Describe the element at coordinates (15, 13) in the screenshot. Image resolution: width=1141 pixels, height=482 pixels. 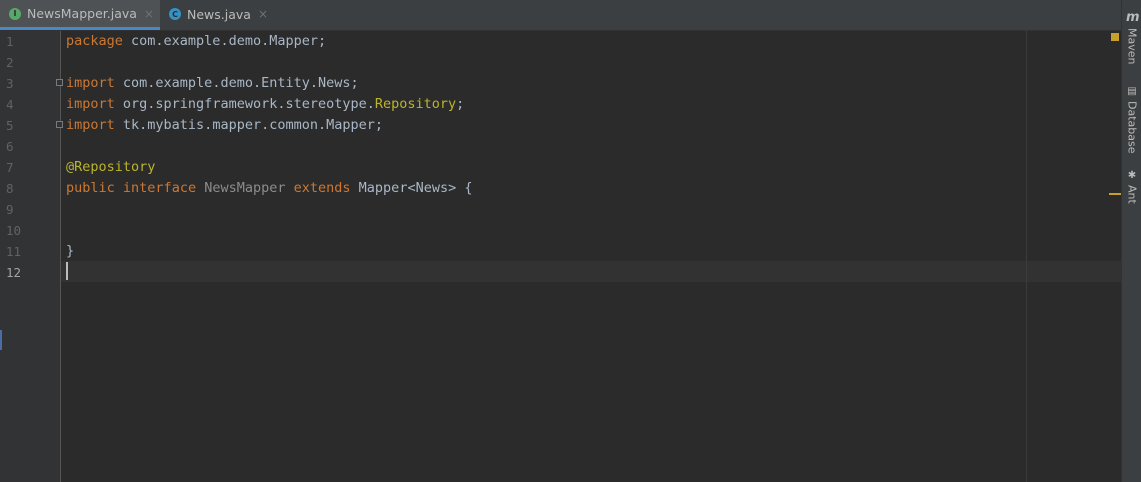
I see `interface-icon: I` at that location.